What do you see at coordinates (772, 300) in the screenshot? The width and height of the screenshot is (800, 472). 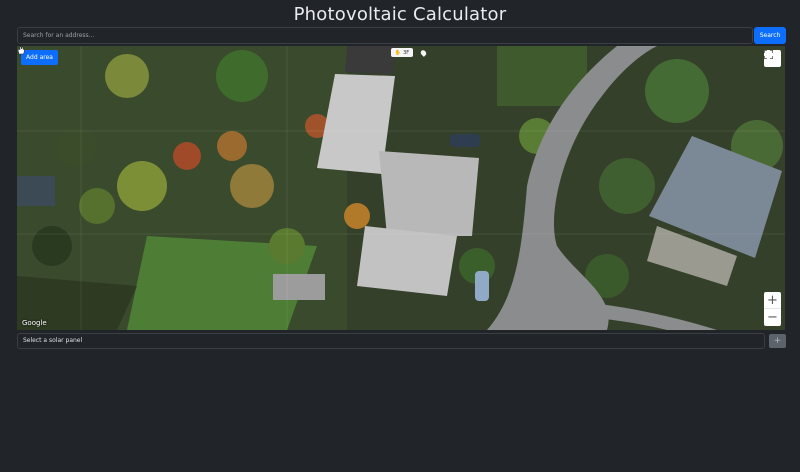 I see `zoom-in-button: +` at bounding box center [772, 300].